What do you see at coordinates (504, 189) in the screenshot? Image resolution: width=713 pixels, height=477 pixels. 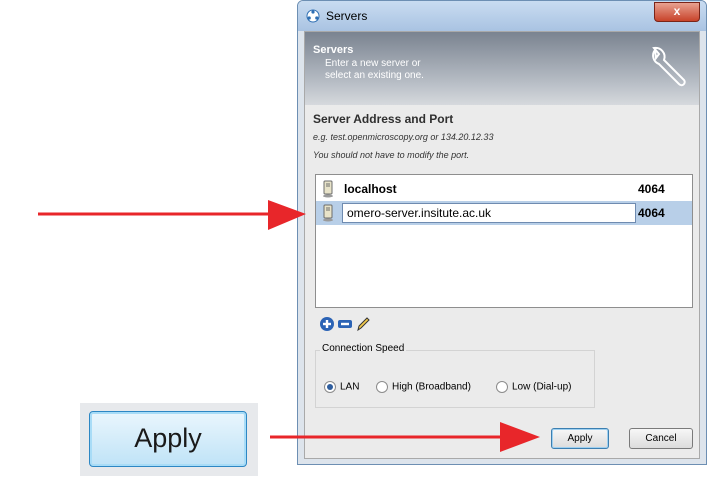 I see `server-row: localhost 4064` at bounding box center [504, 189].